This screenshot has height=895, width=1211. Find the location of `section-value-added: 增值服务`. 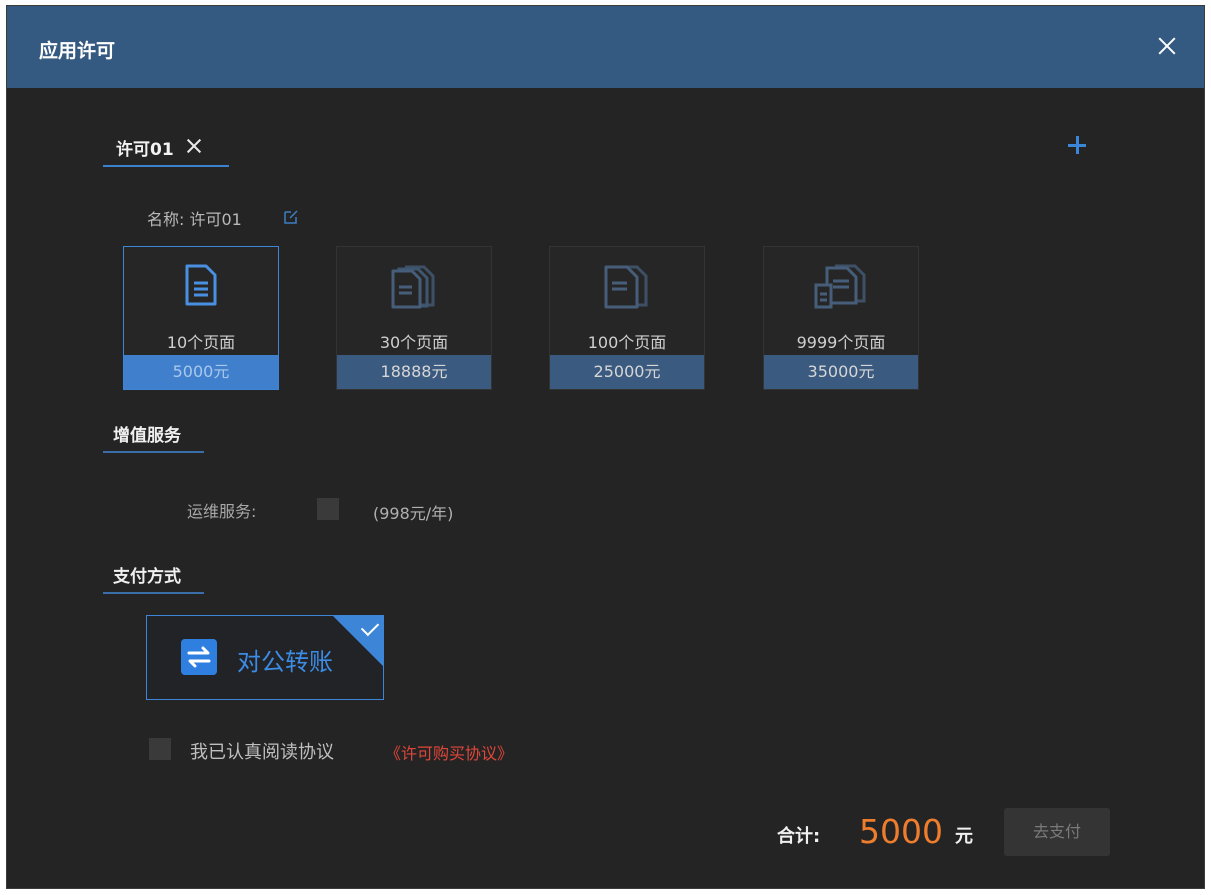

section-value-added: 增值服务 is located at coordinates (153, 436).